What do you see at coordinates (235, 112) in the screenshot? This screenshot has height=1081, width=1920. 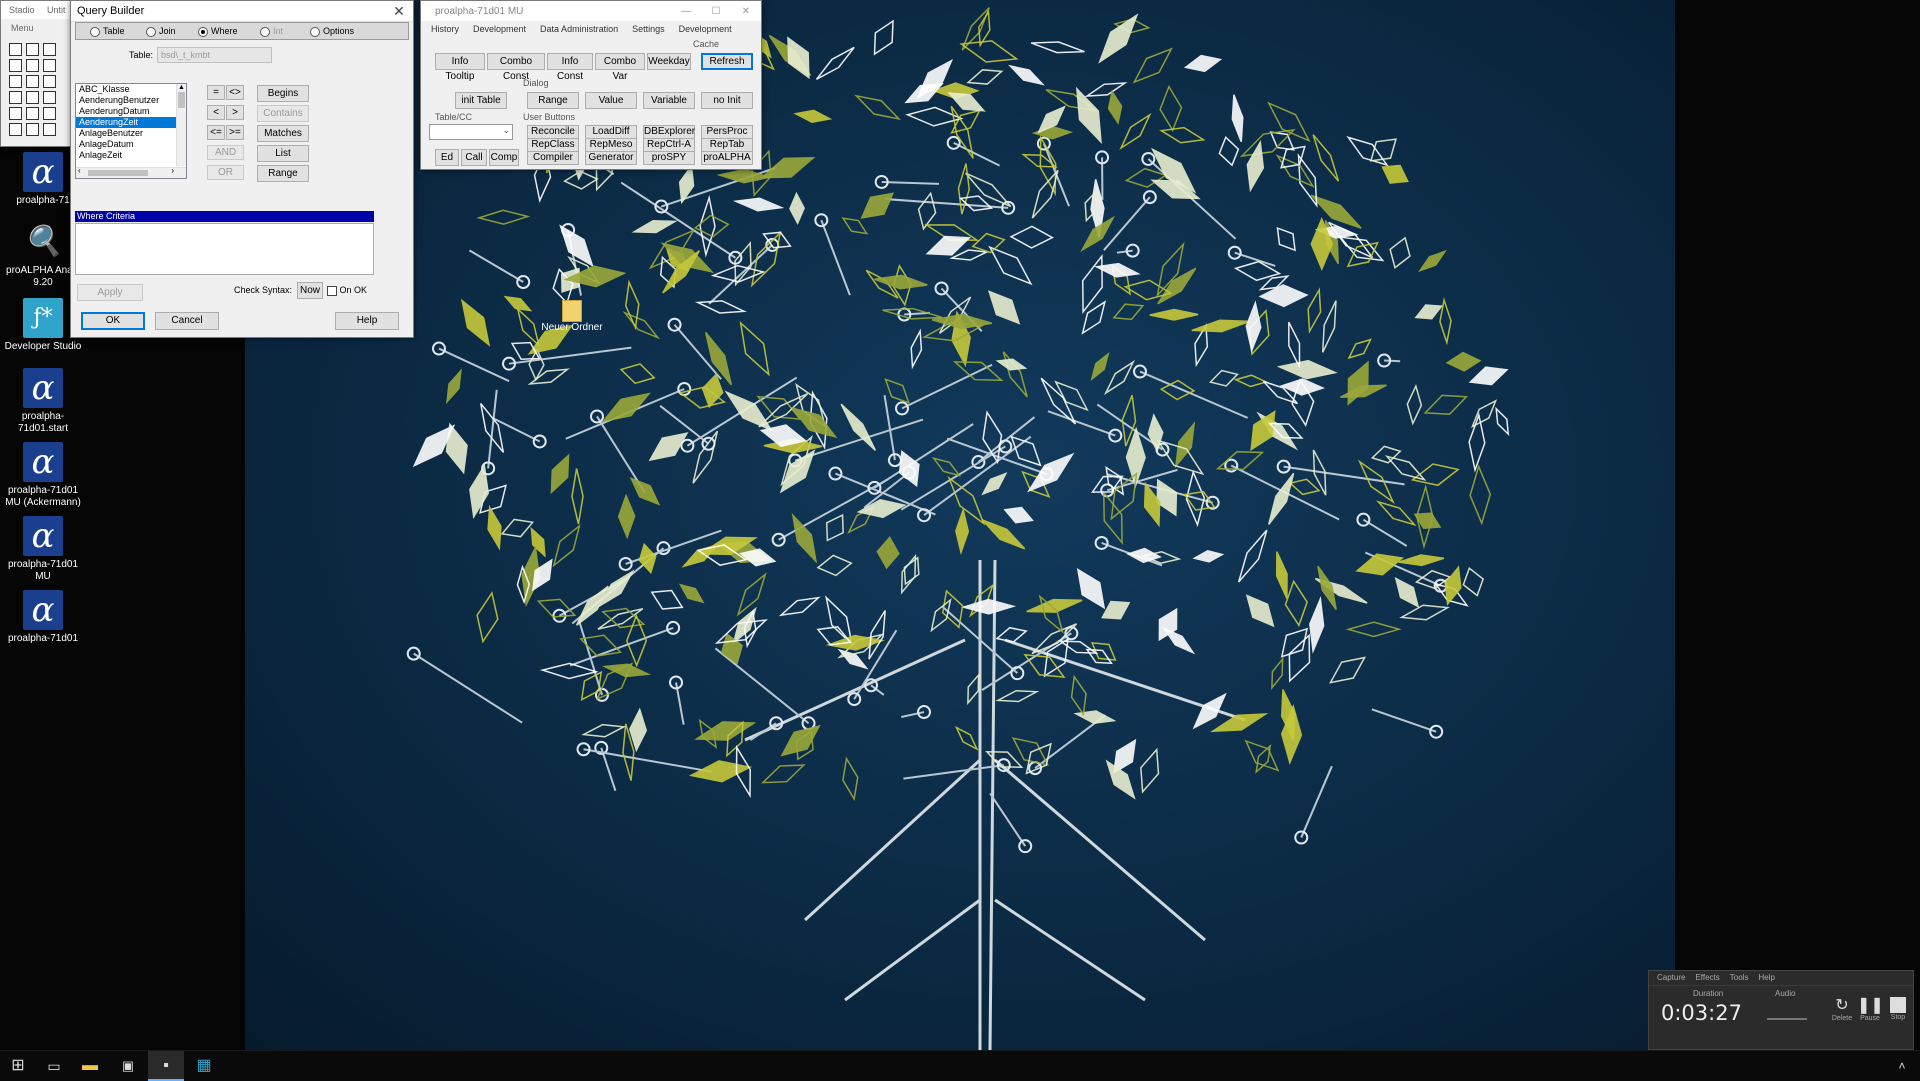 I see `operator-greater-button: >` at bounding box center [235, 112].